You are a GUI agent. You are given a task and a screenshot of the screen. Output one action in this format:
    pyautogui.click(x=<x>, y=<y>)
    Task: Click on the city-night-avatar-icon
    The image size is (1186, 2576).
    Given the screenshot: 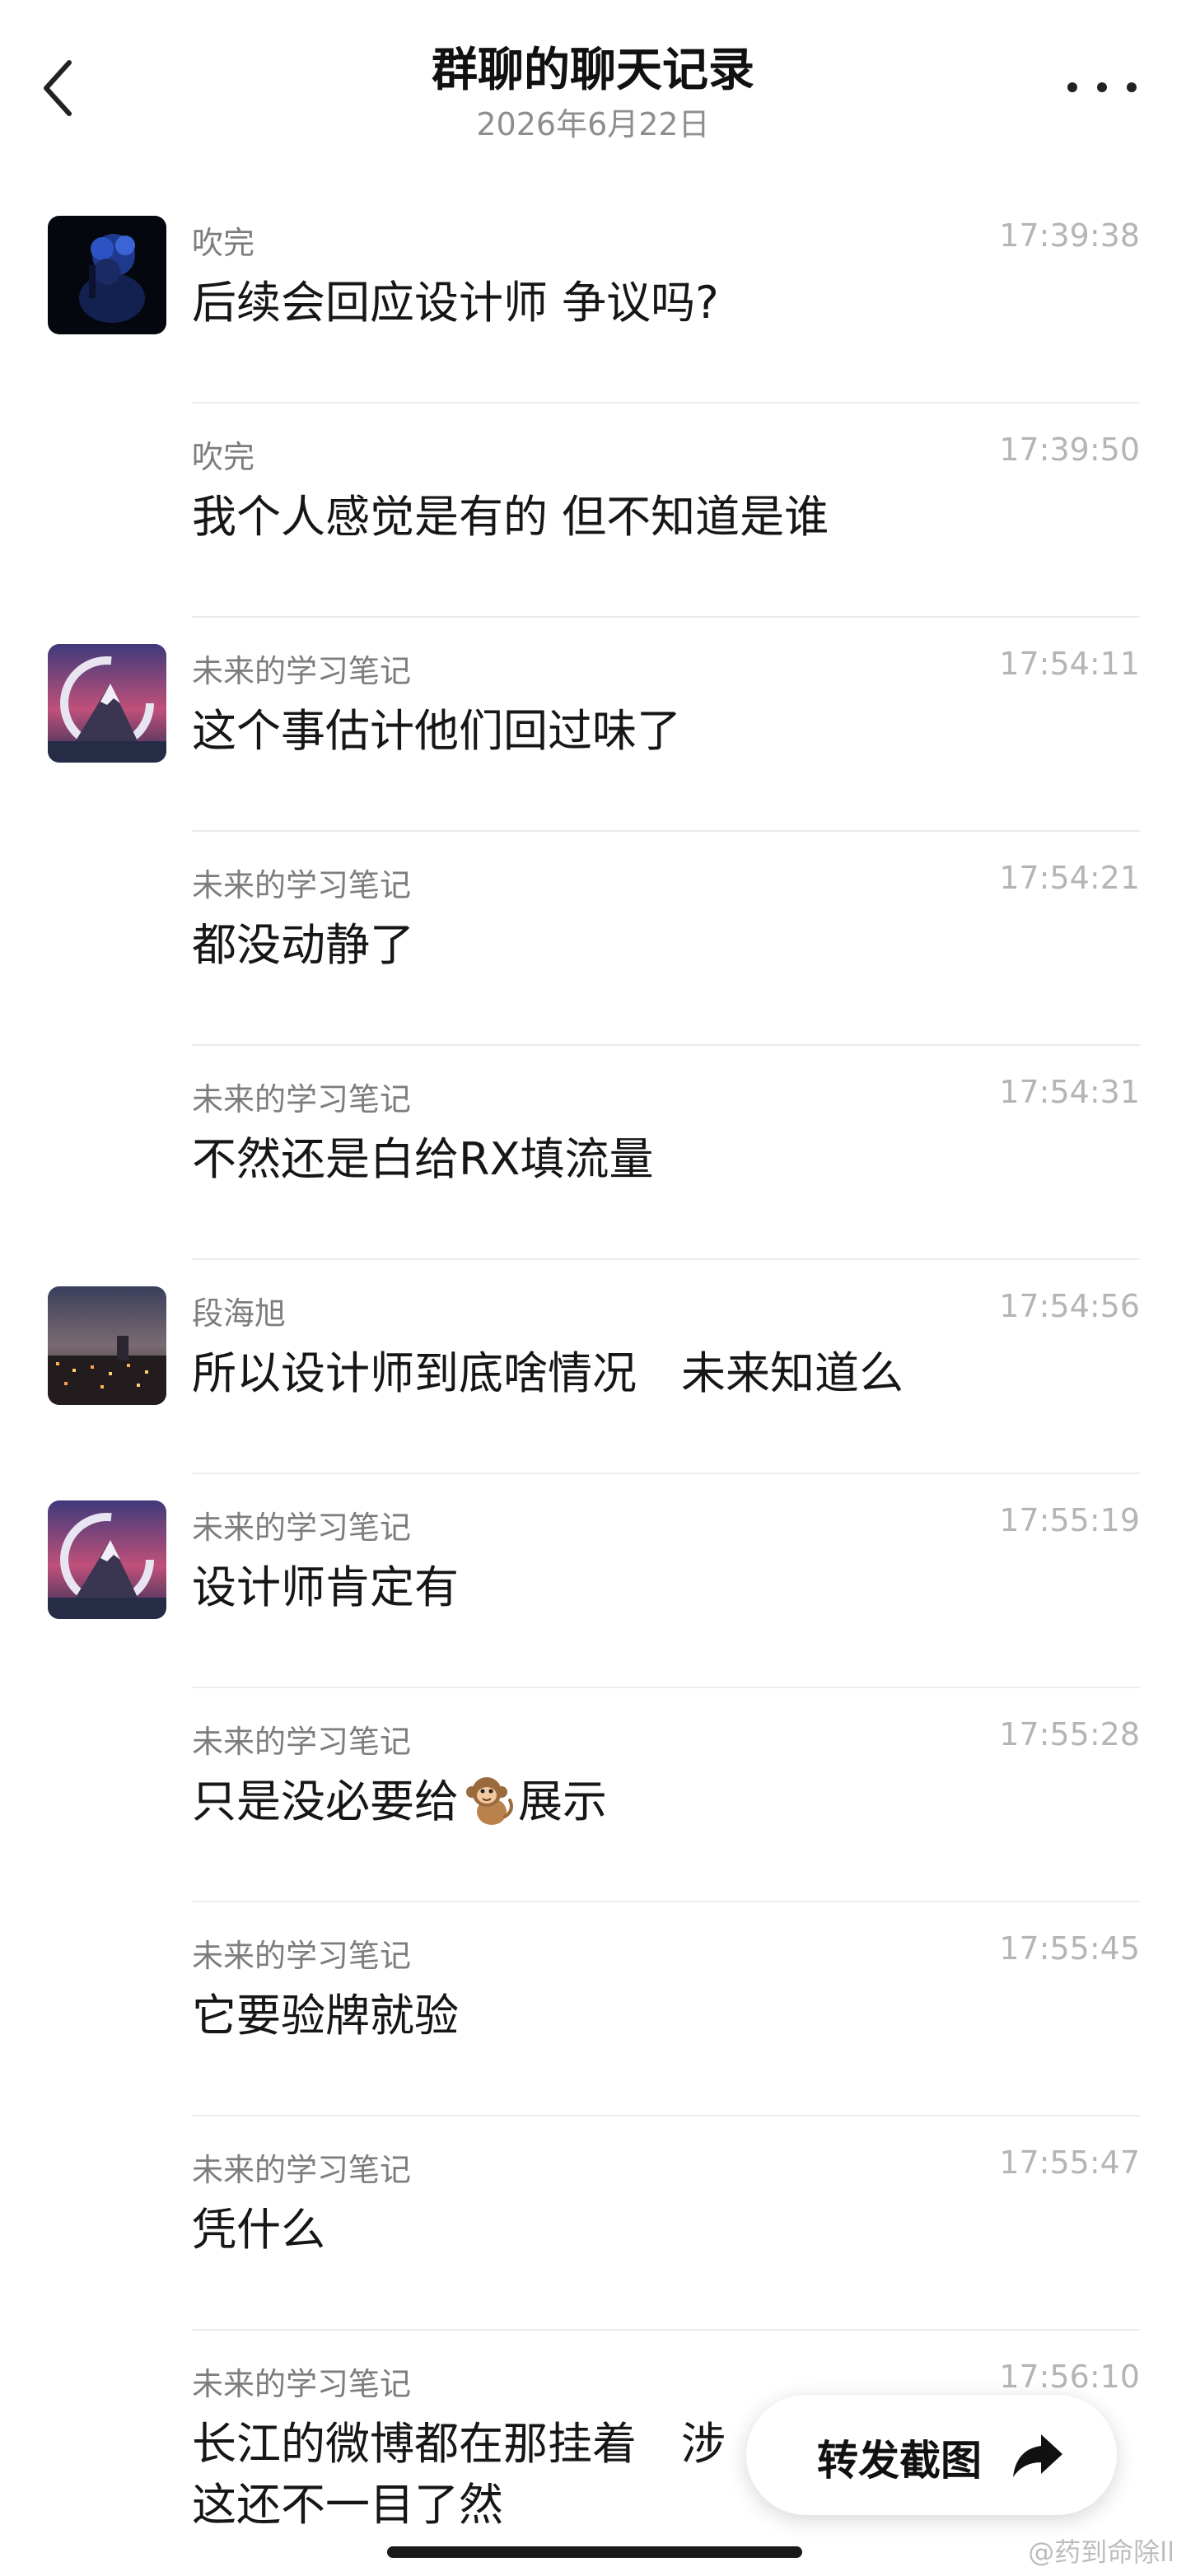 What is the action you would take?
    pyautogui.click(x=107, y=1345)
    